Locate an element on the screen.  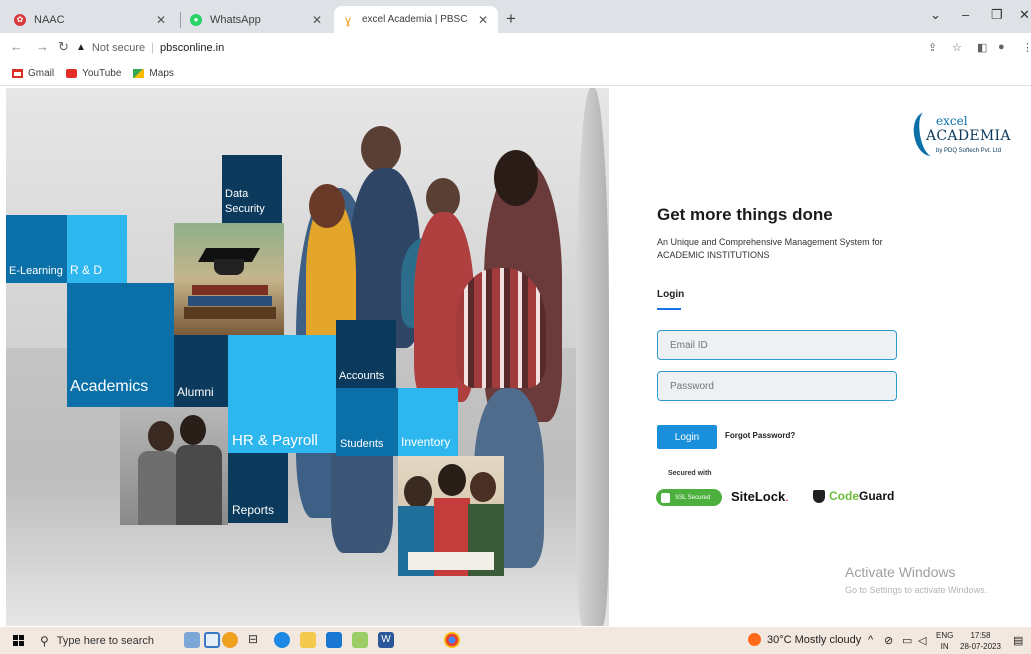
warning-icon: ▲ is located at coordinates (81, 47).